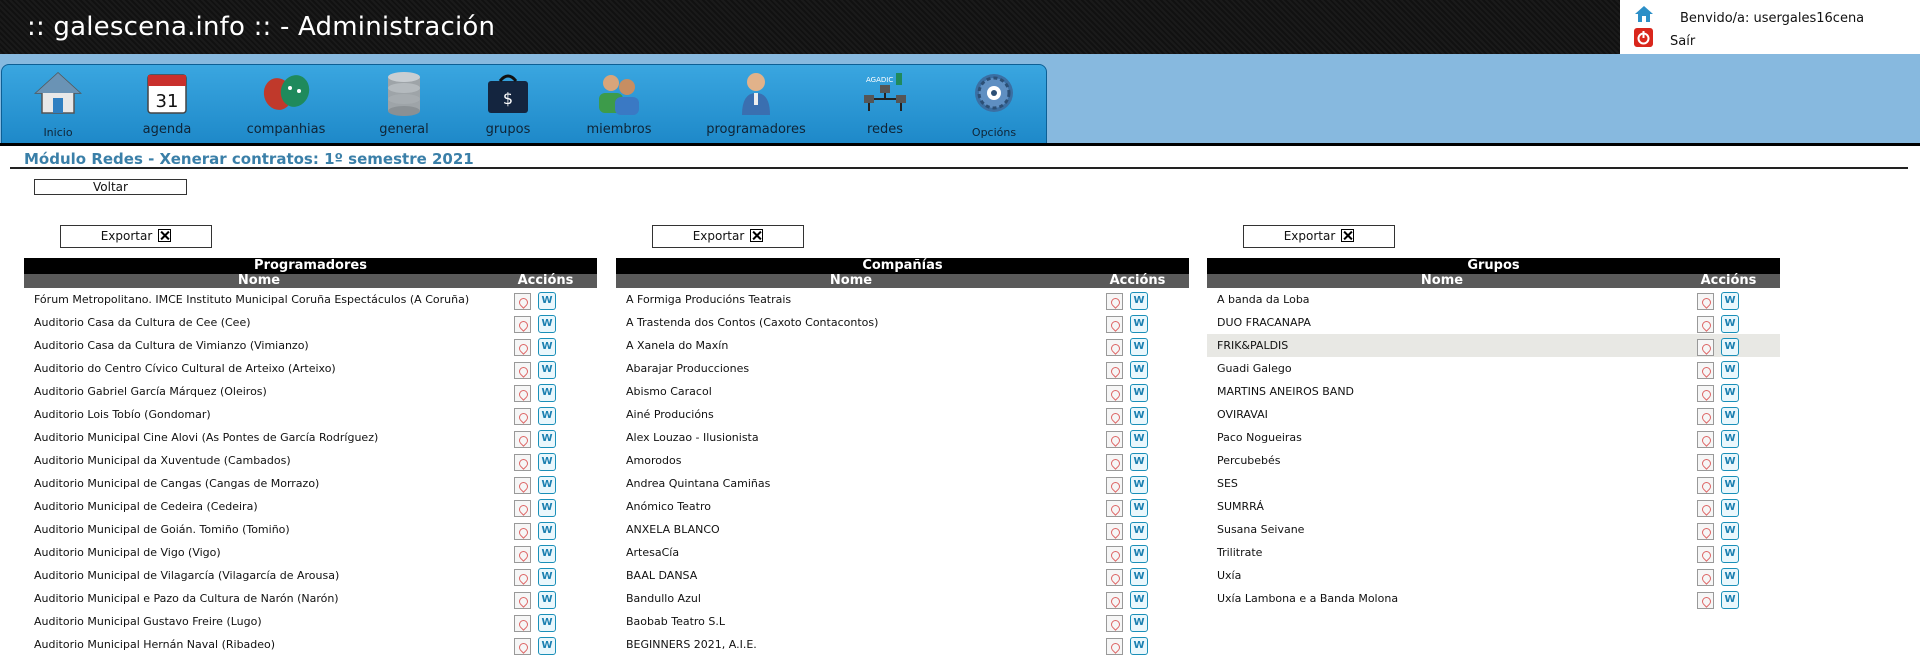 This screenshot has width=1920, height=656. What do you see at coordinates (728, 236) in the screenshot?
I see `export-companias-button: Exportar` at bounding box center [728, 236].